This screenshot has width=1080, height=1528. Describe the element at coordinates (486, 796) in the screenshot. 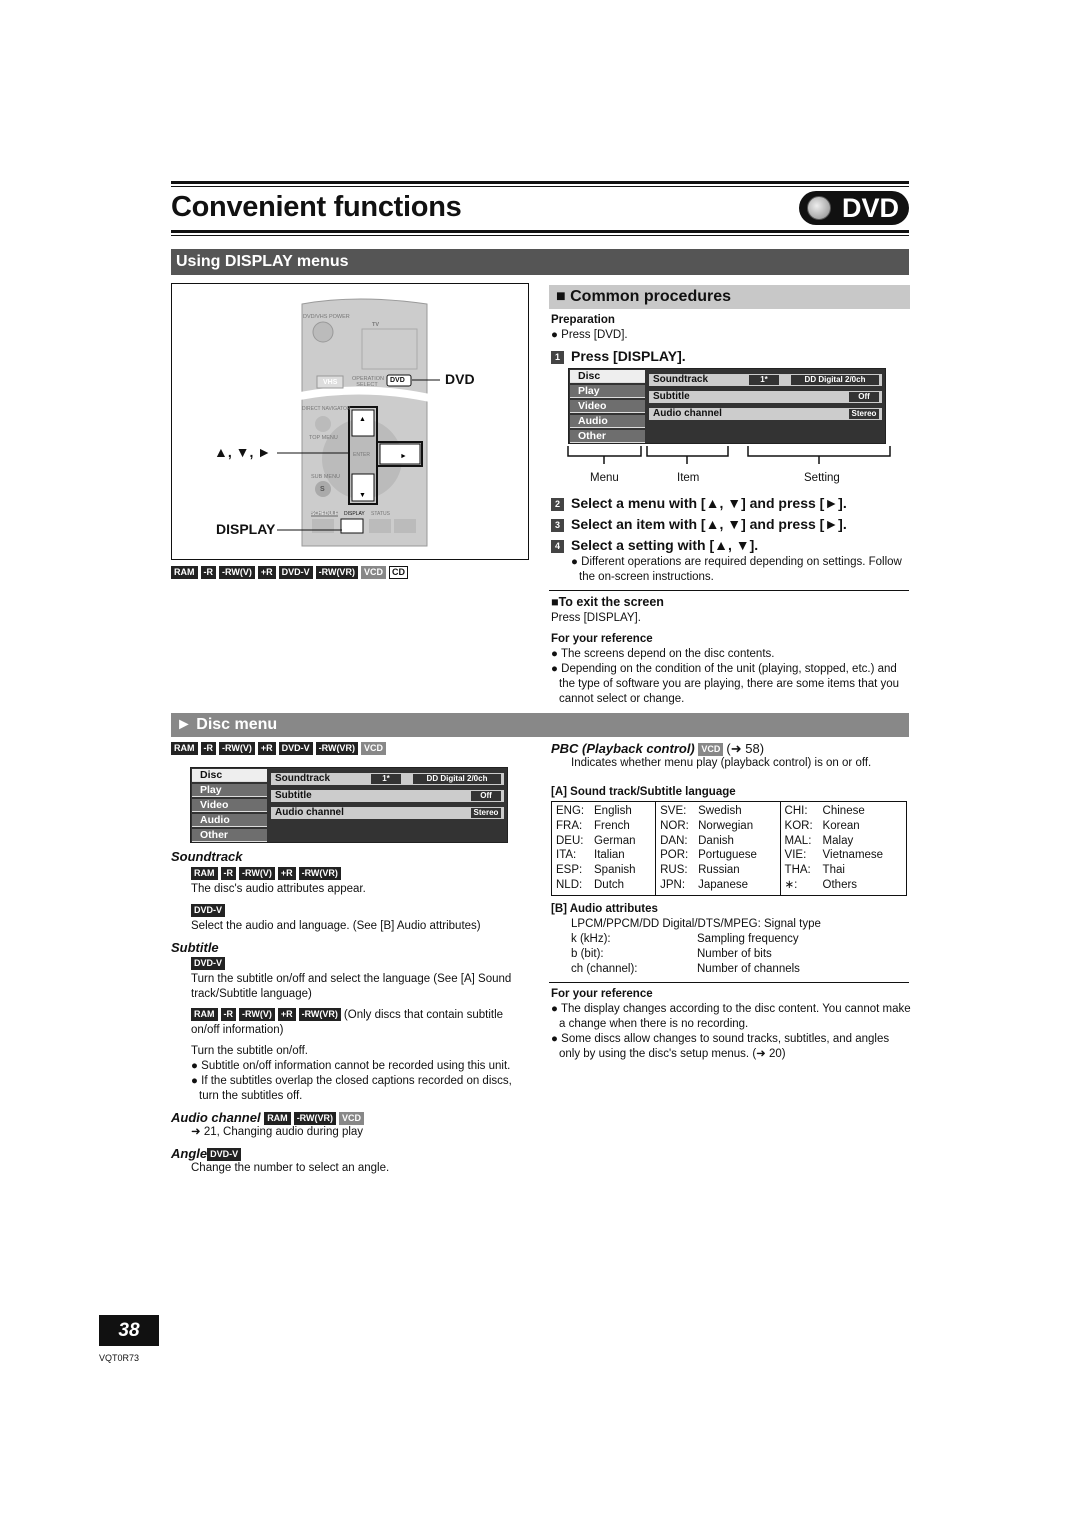

I see `subtitle-value: Off` at that location.